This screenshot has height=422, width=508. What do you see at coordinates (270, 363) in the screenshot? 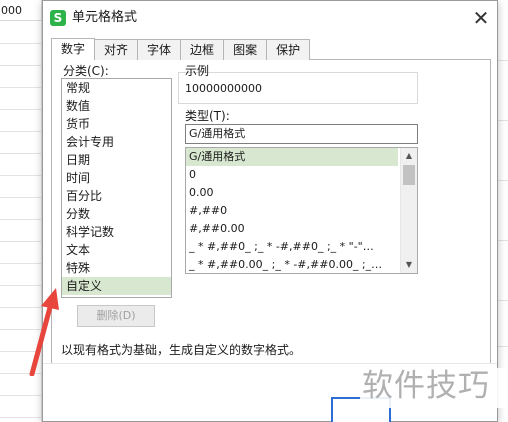
I see `dialog-divider` at bounding box center [270, 363].